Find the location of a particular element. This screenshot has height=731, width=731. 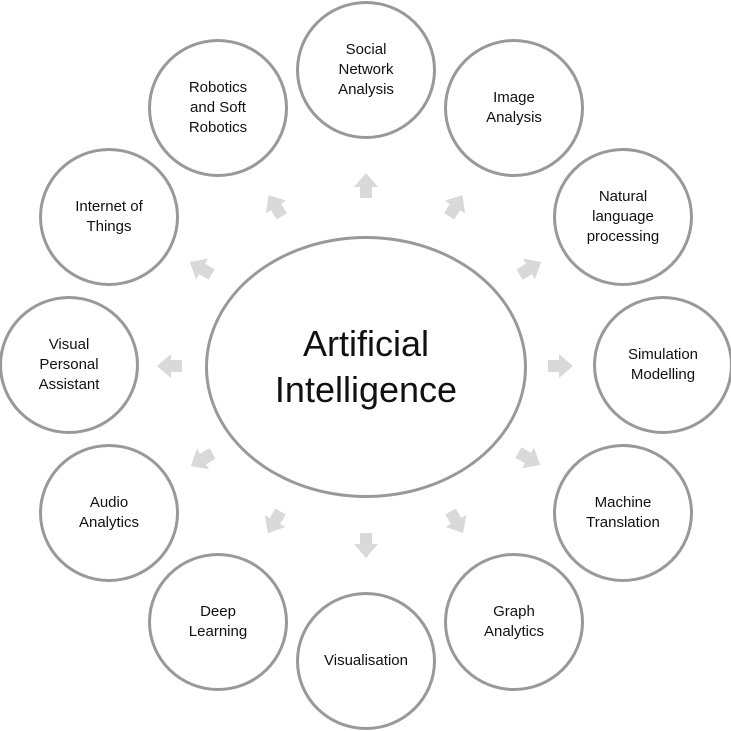

node-label: Graph Analytics is located at coordinates (514, 621).